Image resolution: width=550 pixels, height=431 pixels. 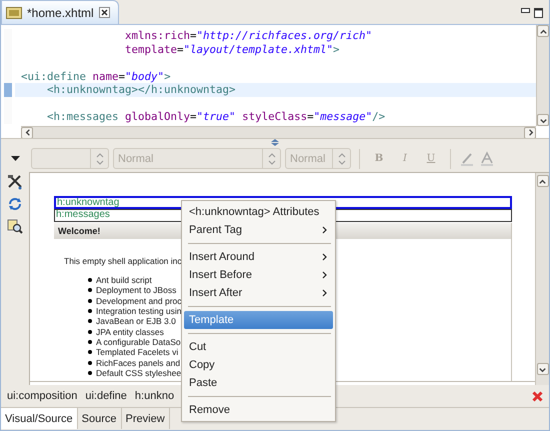 I want to click on editor-mode-tab: Source, so click(x=100, y=418).